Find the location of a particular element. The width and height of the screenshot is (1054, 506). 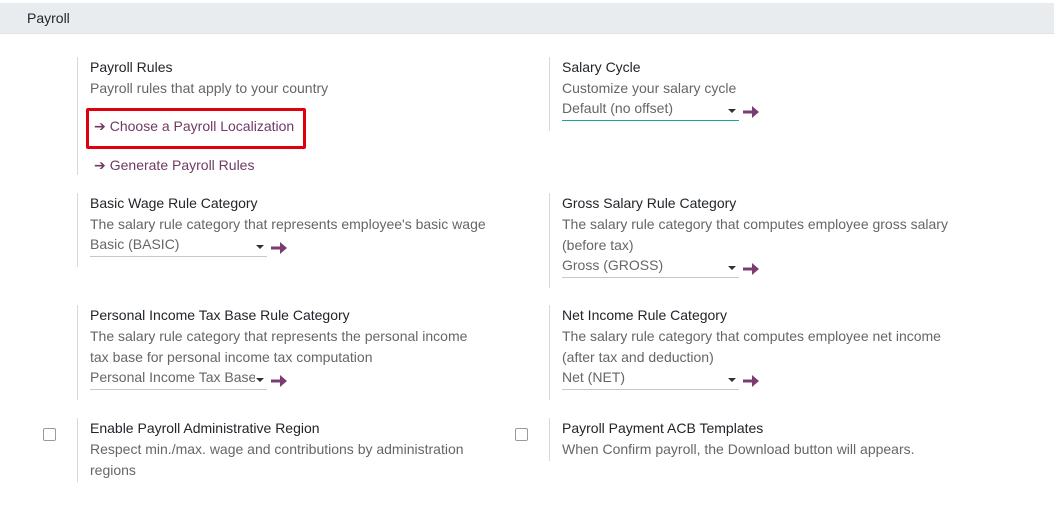

gross-salary-title: Gross Salary Rule Category is located at coordinates (649, 203).